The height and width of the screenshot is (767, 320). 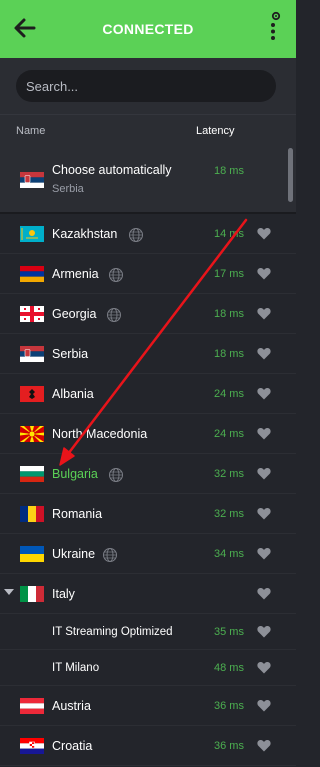 What do you see at coordinates (75, 274) in the screenshot?
I see `country-name: Armenia` at bounding box center [75, 274].